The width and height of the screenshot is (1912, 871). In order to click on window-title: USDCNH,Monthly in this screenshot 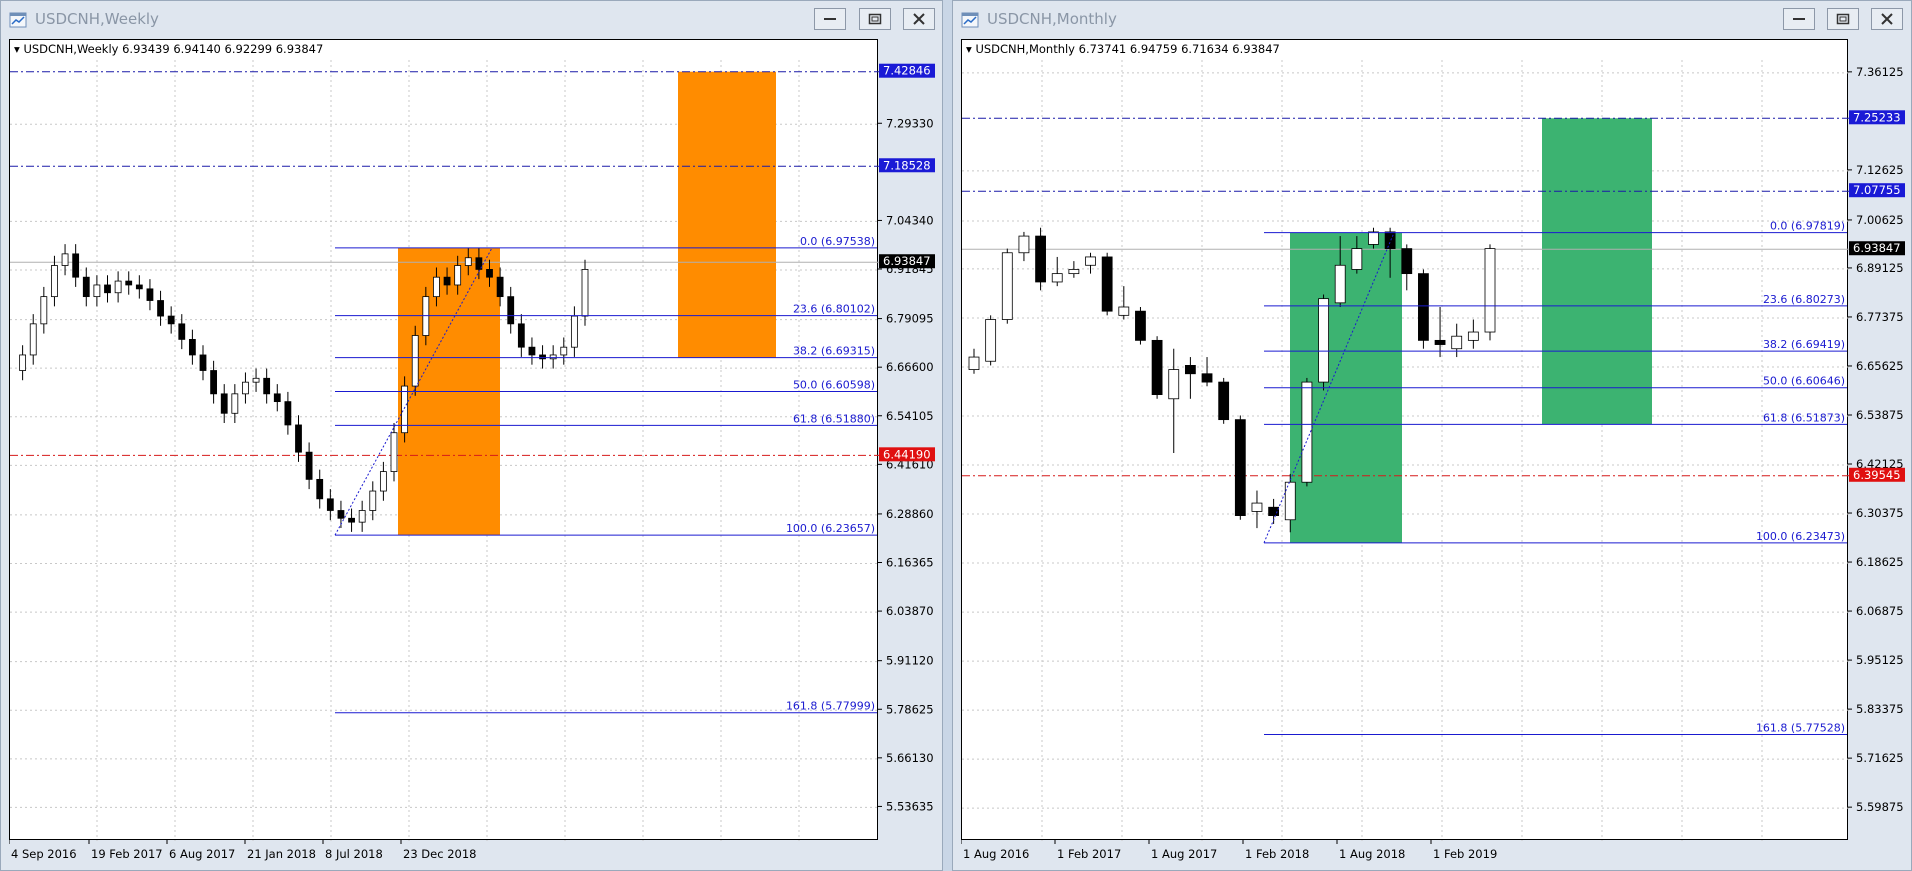, I will do `click(1052, 19)`.